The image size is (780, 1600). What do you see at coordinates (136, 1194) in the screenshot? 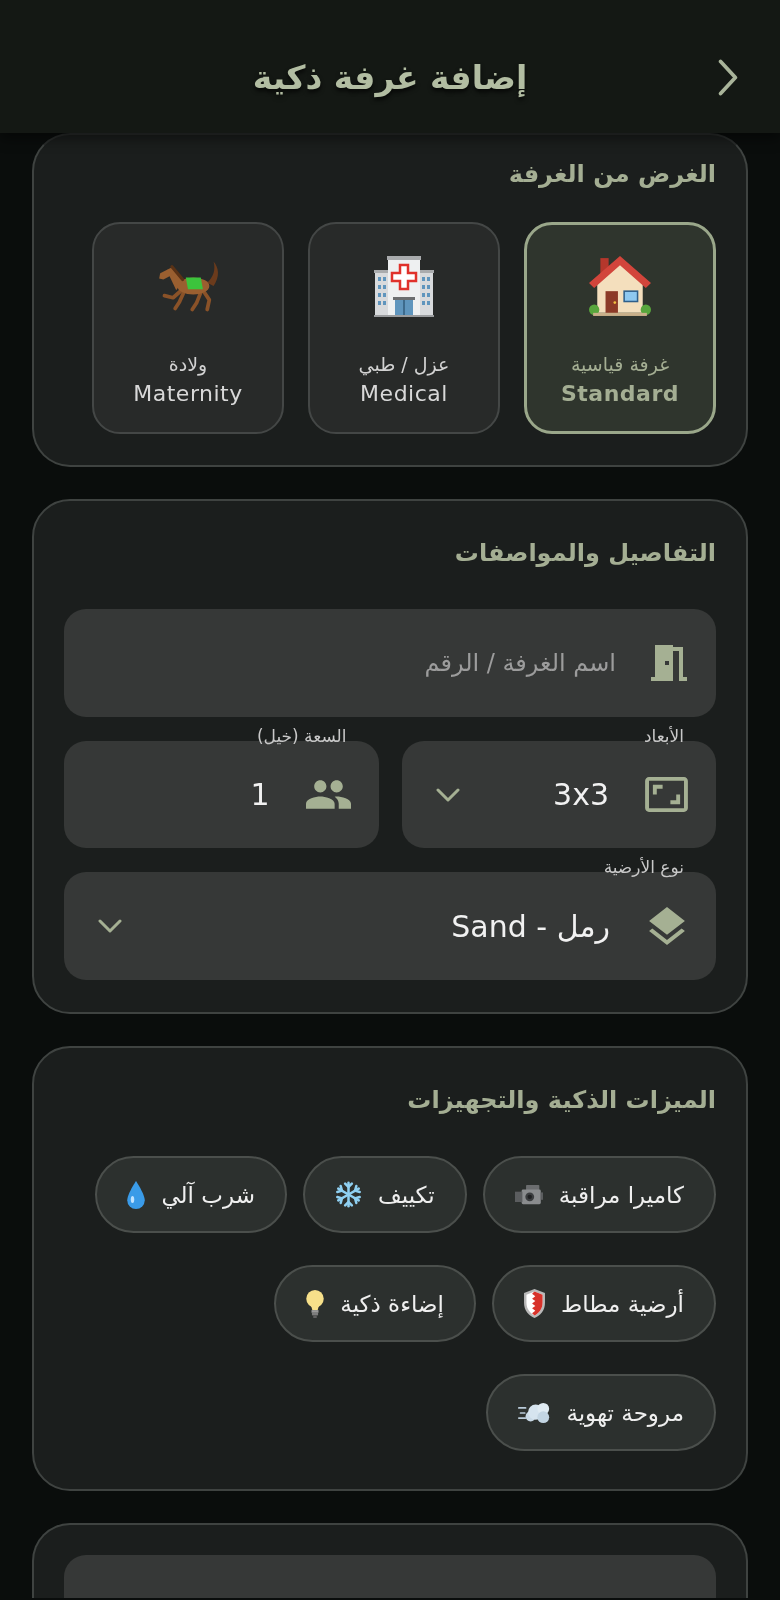
I see `water-drop-icon` at bounding box center [136, 1194].